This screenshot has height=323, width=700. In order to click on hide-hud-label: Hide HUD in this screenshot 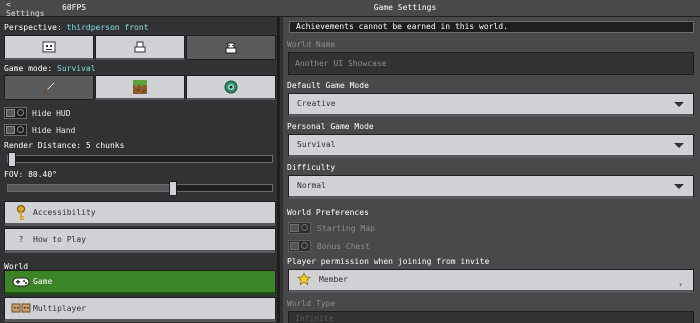, I will do `click(51, 113)`.